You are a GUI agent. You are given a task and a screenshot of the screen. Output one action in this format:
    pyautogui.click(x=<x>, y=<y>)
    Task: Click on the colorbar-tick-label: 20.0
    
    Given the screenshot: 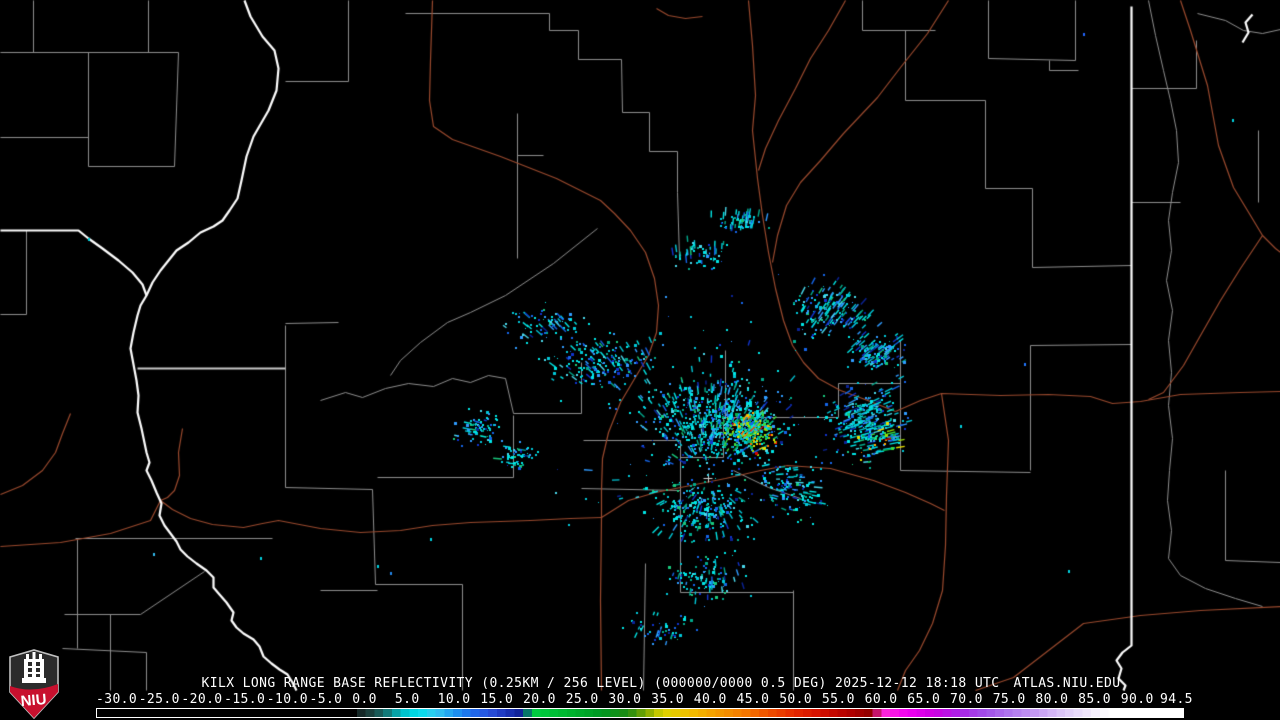 What is the action you would take?
    pyautogui.click(x=539, y=699)
    